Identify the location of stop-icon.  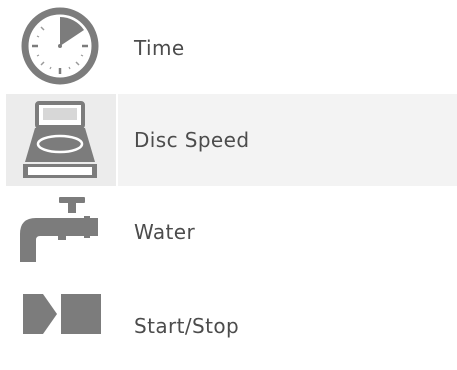
(81, 314).